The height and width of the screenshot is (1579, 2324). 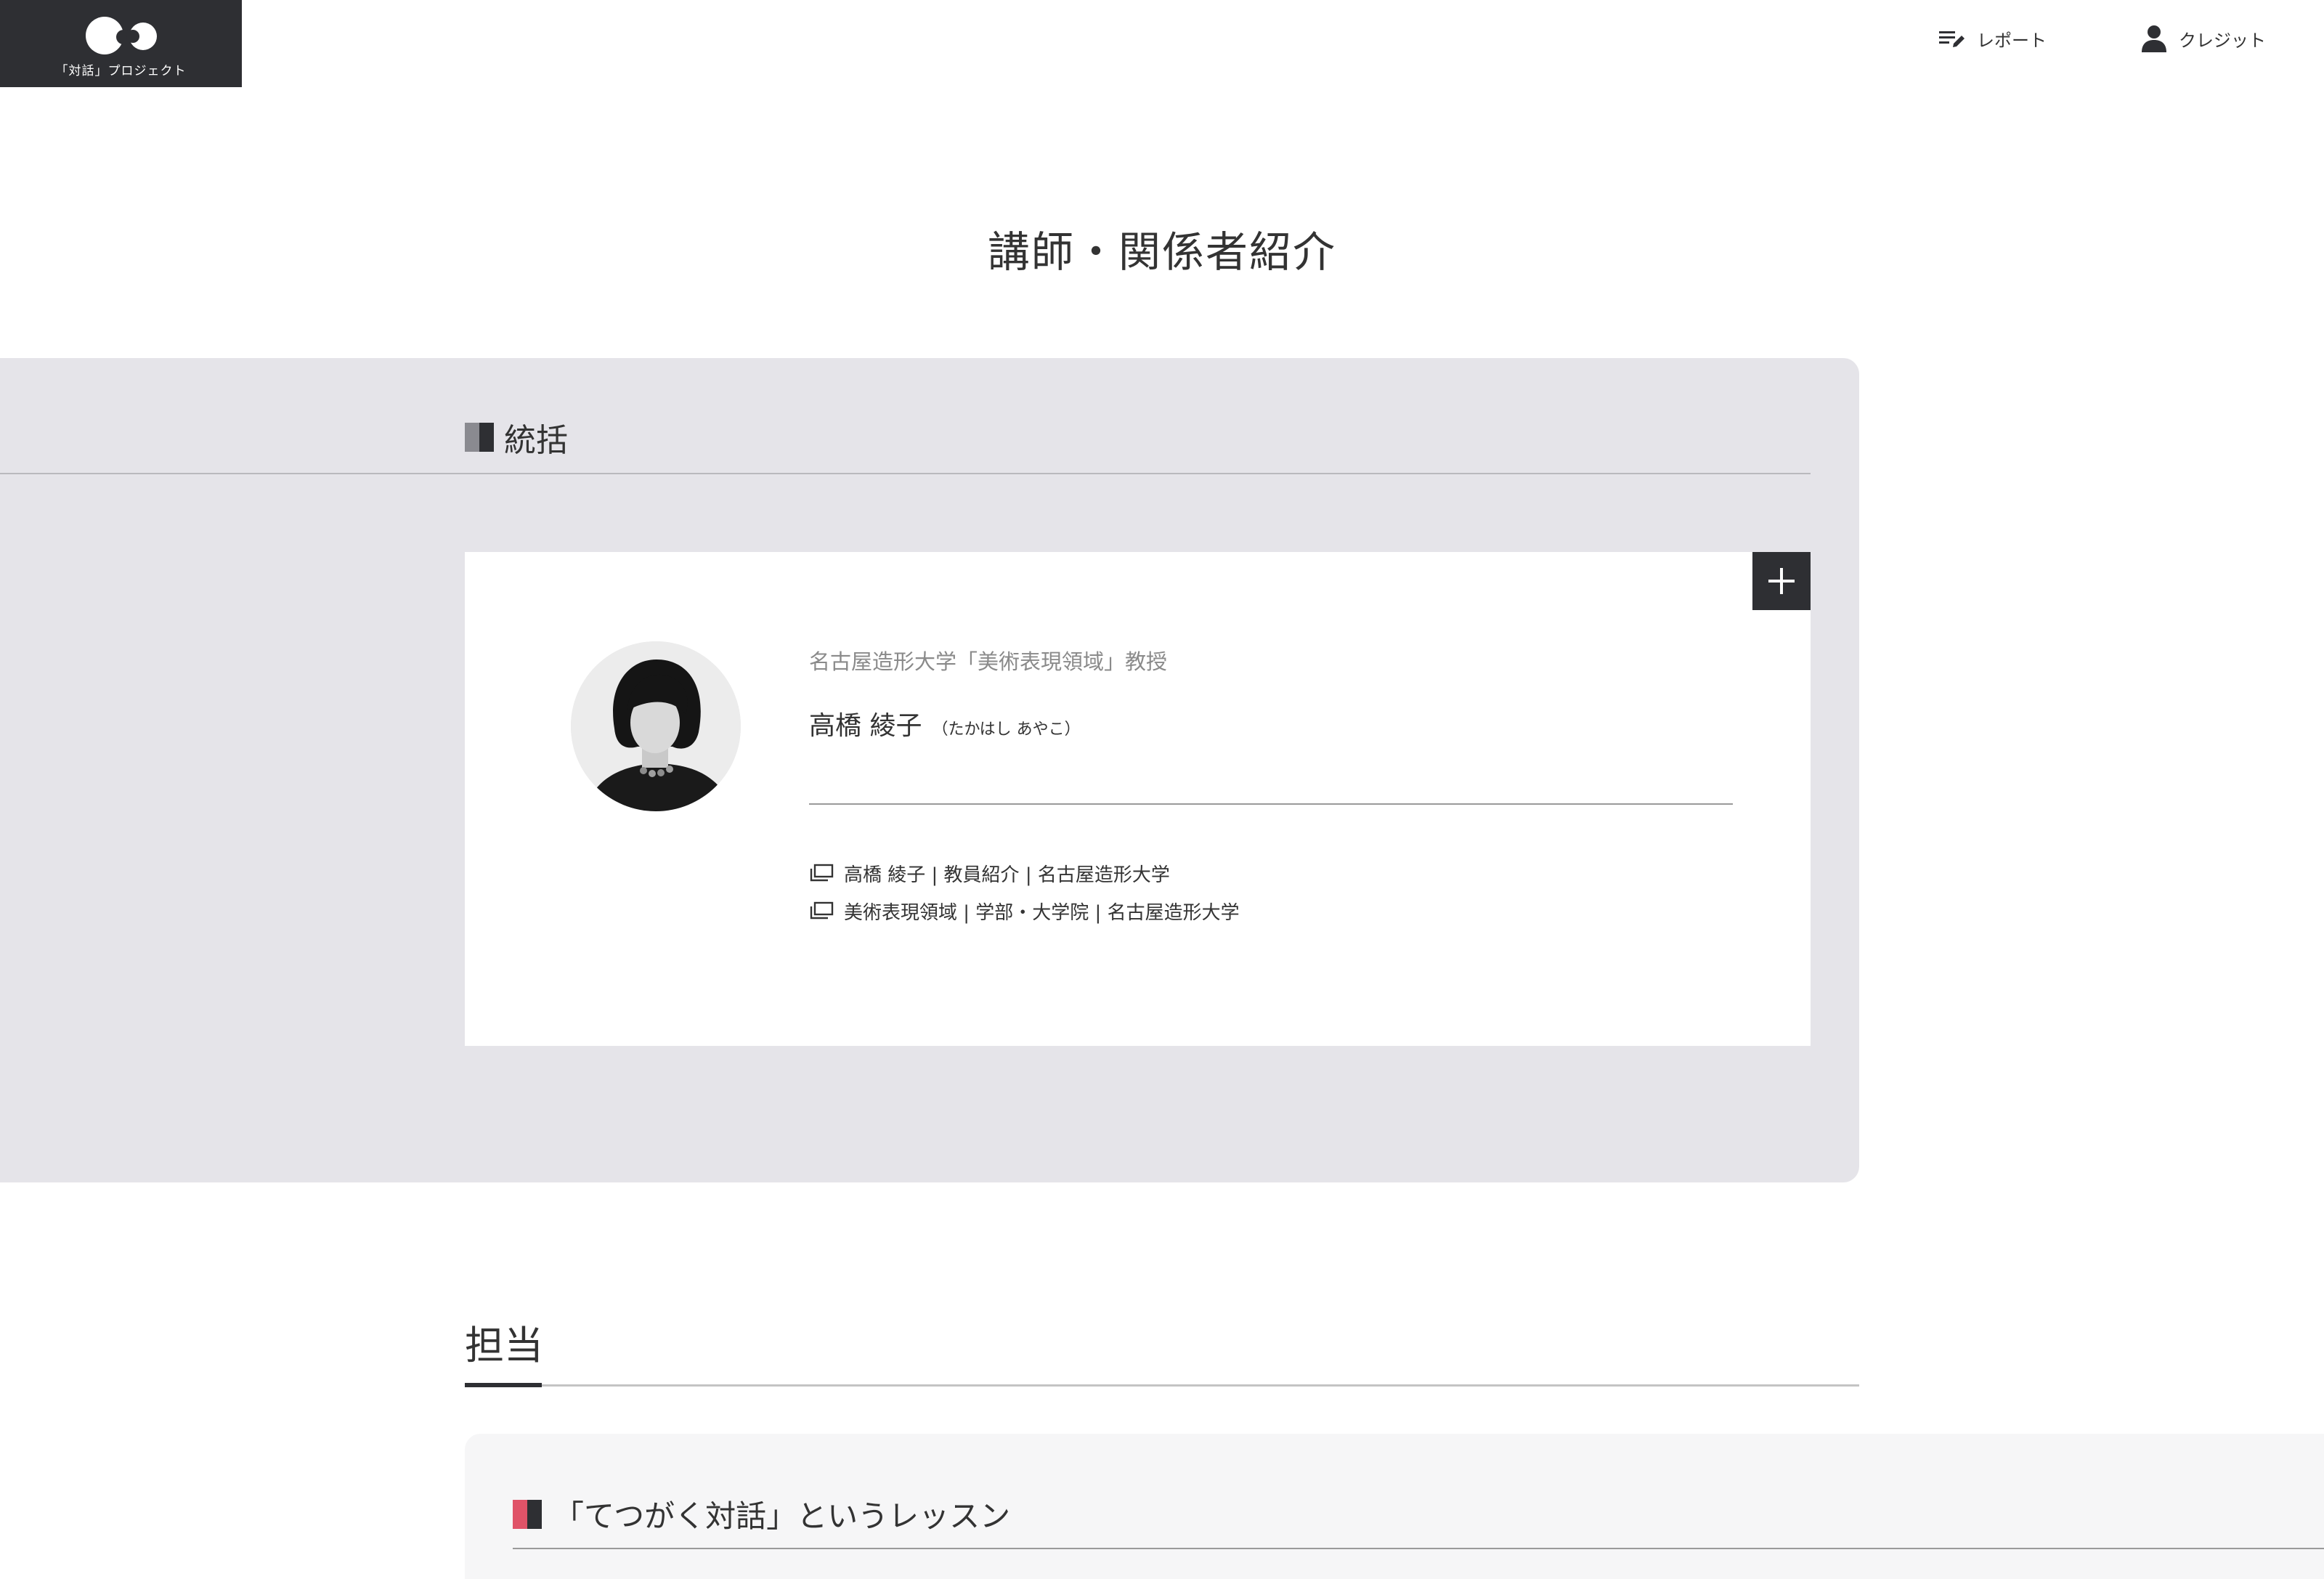 I want to click on section-mark-icon, so click(x=479, y=437).